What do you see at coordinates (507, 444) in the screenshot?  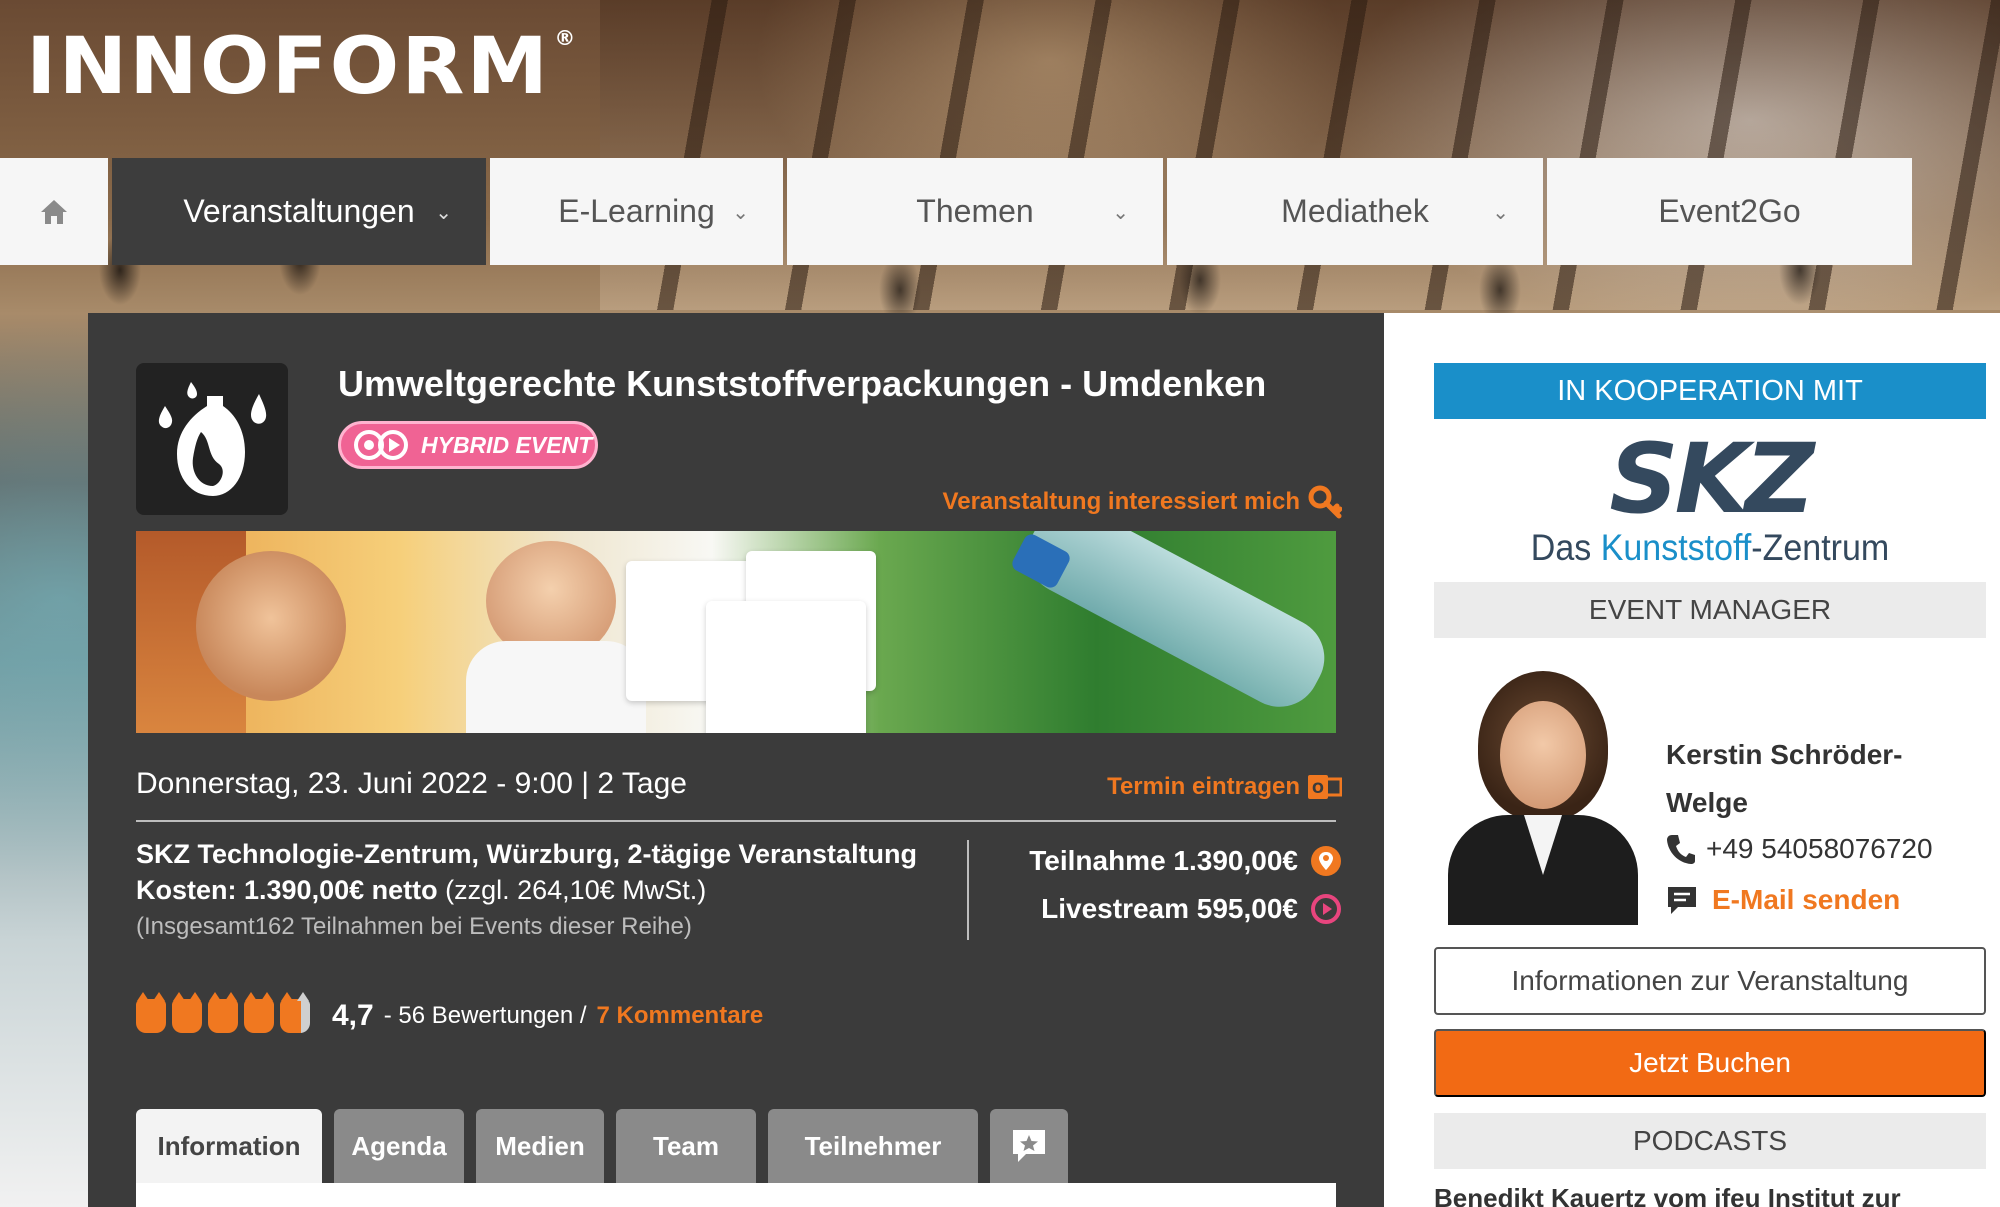 I see `hybrid-badge-label: HYBRID EVENT` at bounding box center [507, 444].